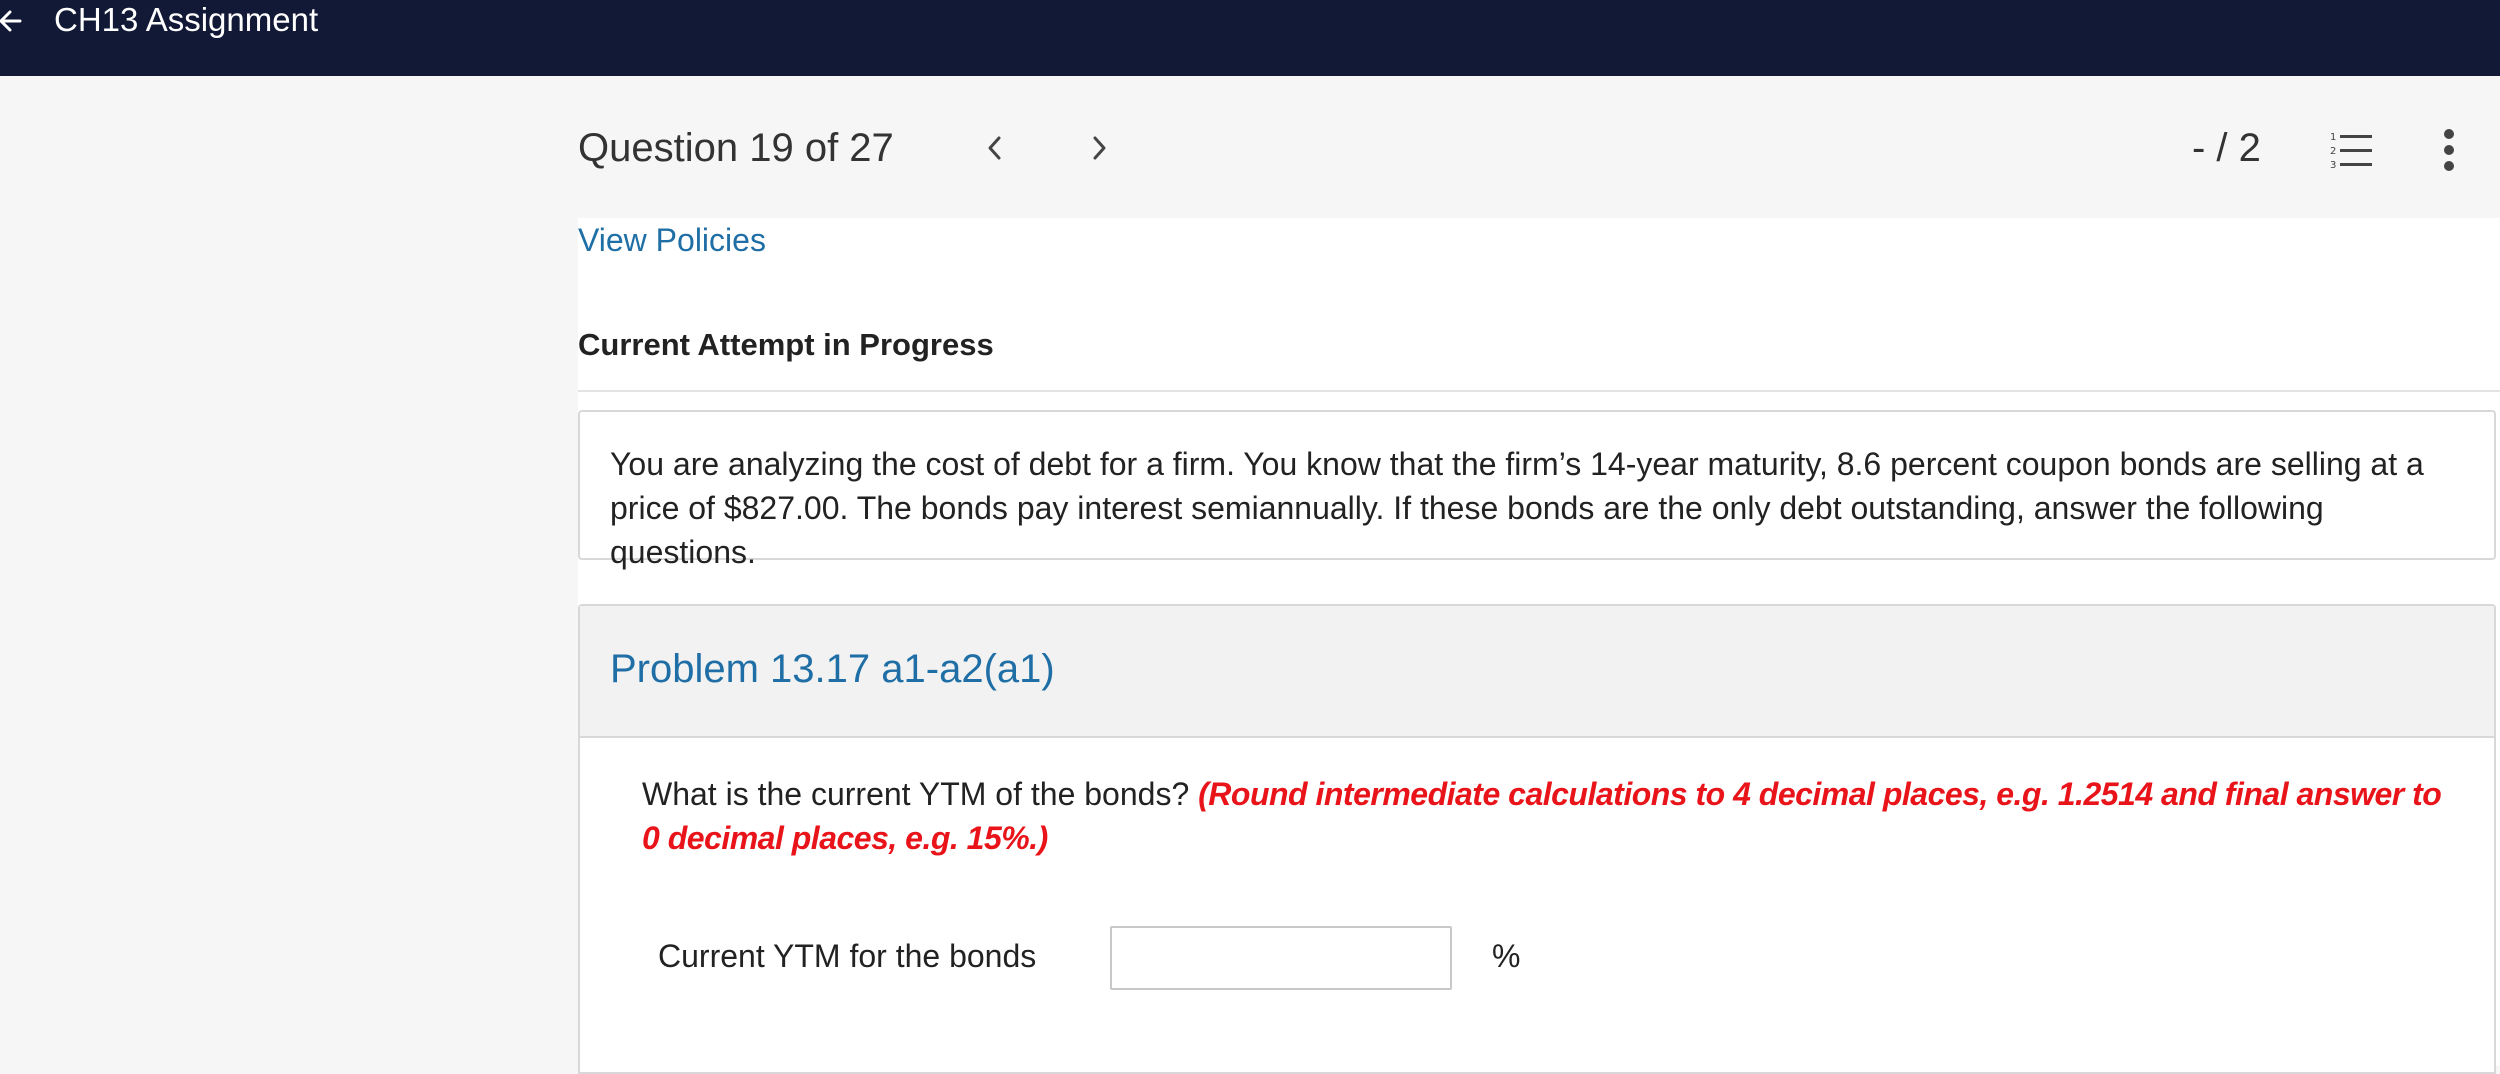  I want to click on divider, so click(1539, 391).